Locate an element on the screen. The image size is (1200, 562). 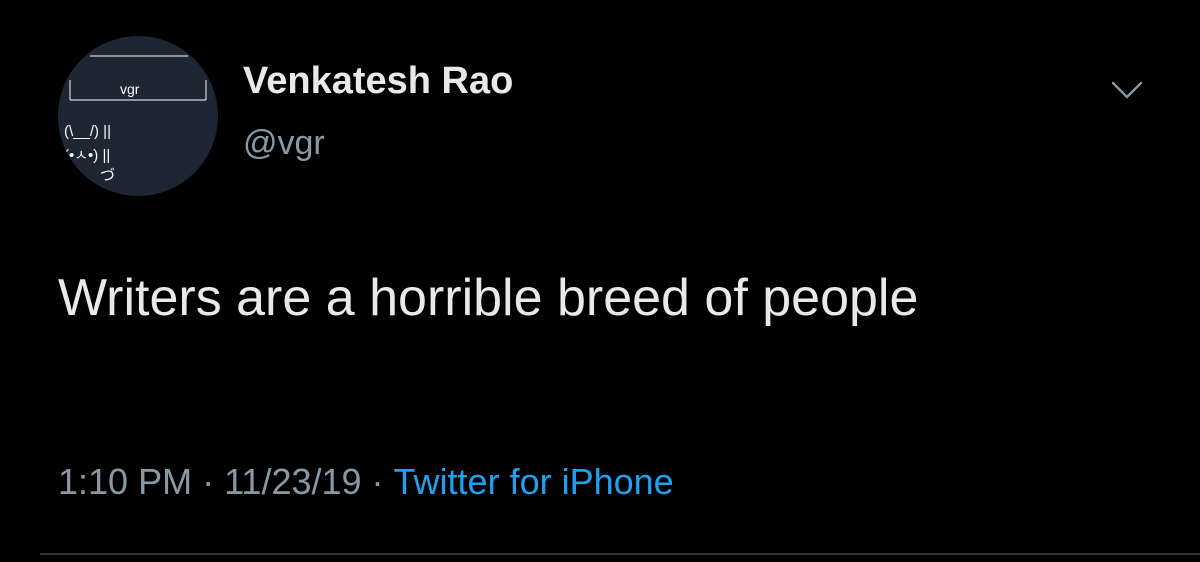
avatar-art-line-3: づ is located at coordinates (107, 175).